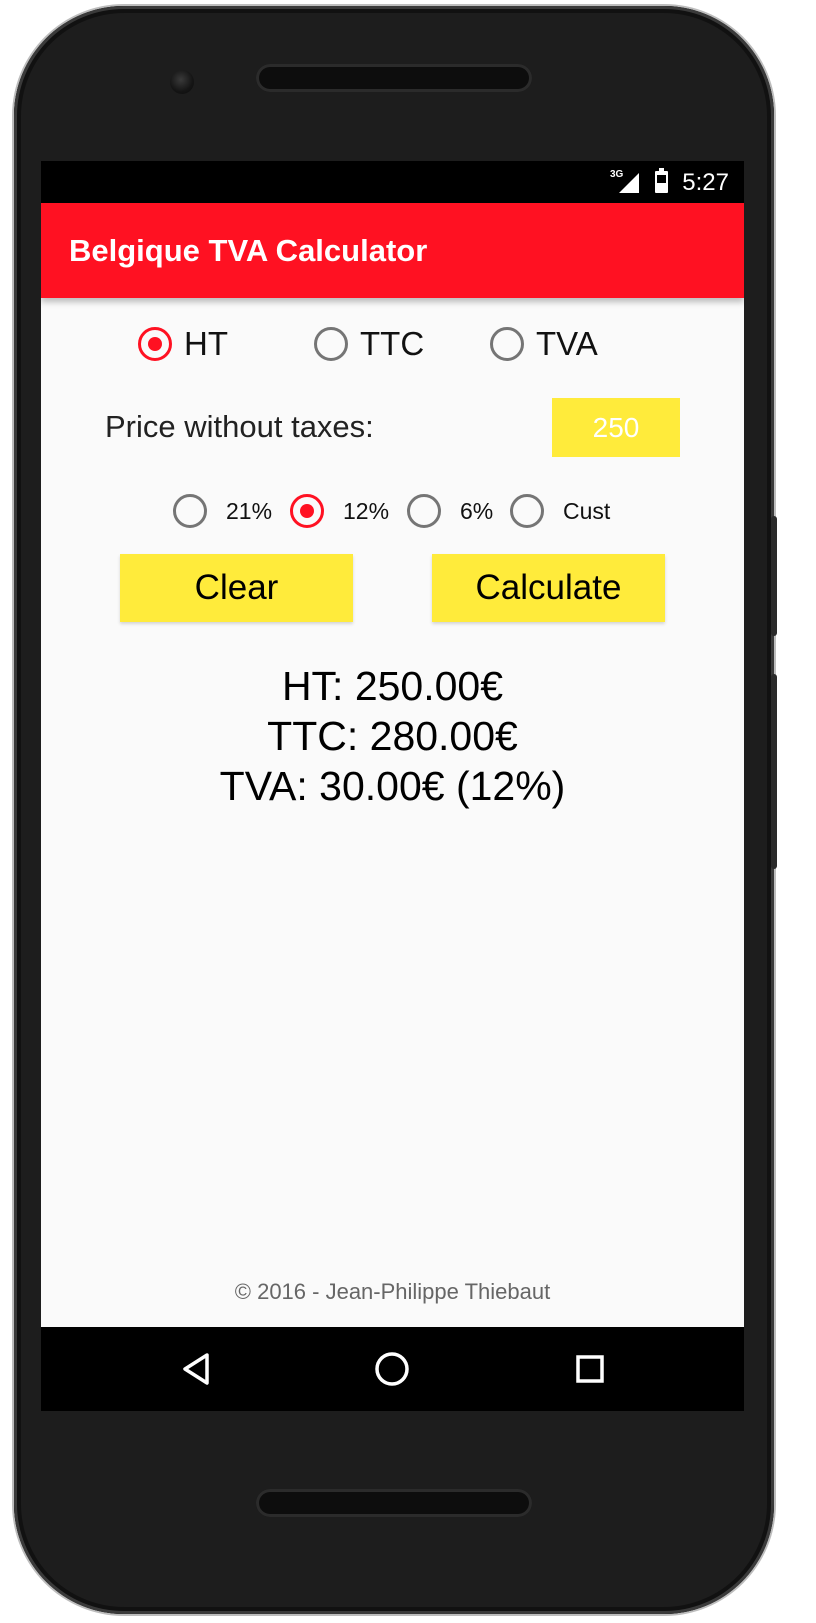 The width and height of the screenshot is (816, 1623). I want to click on price-input, so click(616, 427).